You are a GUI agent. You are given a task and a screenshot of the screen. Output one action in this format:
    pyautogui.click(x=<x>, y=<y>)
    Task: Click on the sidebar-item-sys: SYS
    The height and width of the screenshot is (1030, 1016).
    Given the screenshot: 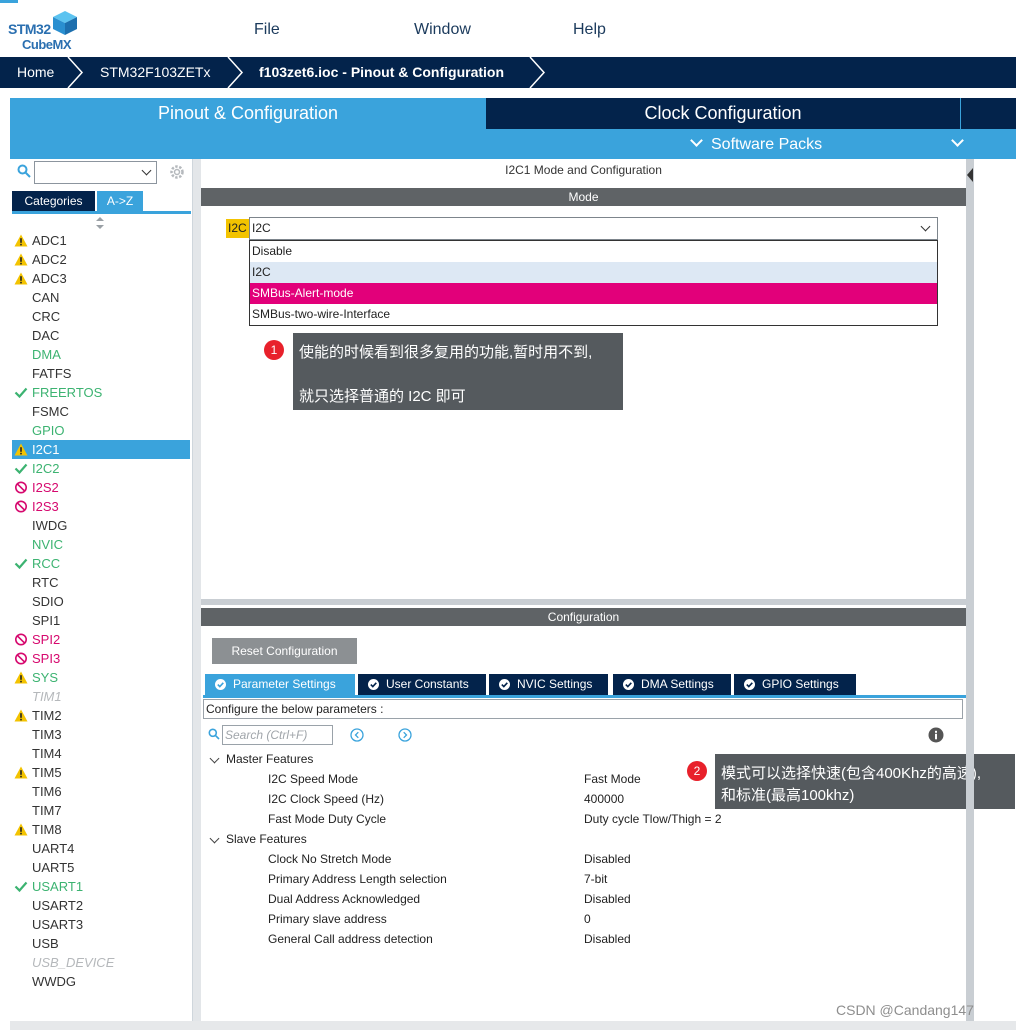 What is the action you would take?
    pyautogui.click(x=101, y=677)
    